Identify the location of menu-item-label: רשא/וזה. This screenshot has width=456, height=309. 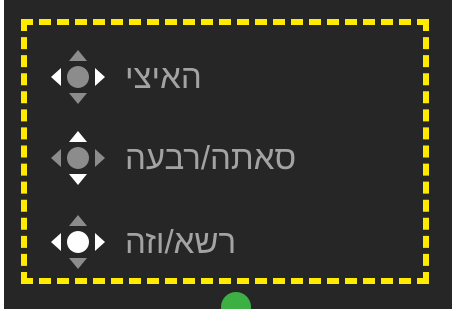
(181, 241).